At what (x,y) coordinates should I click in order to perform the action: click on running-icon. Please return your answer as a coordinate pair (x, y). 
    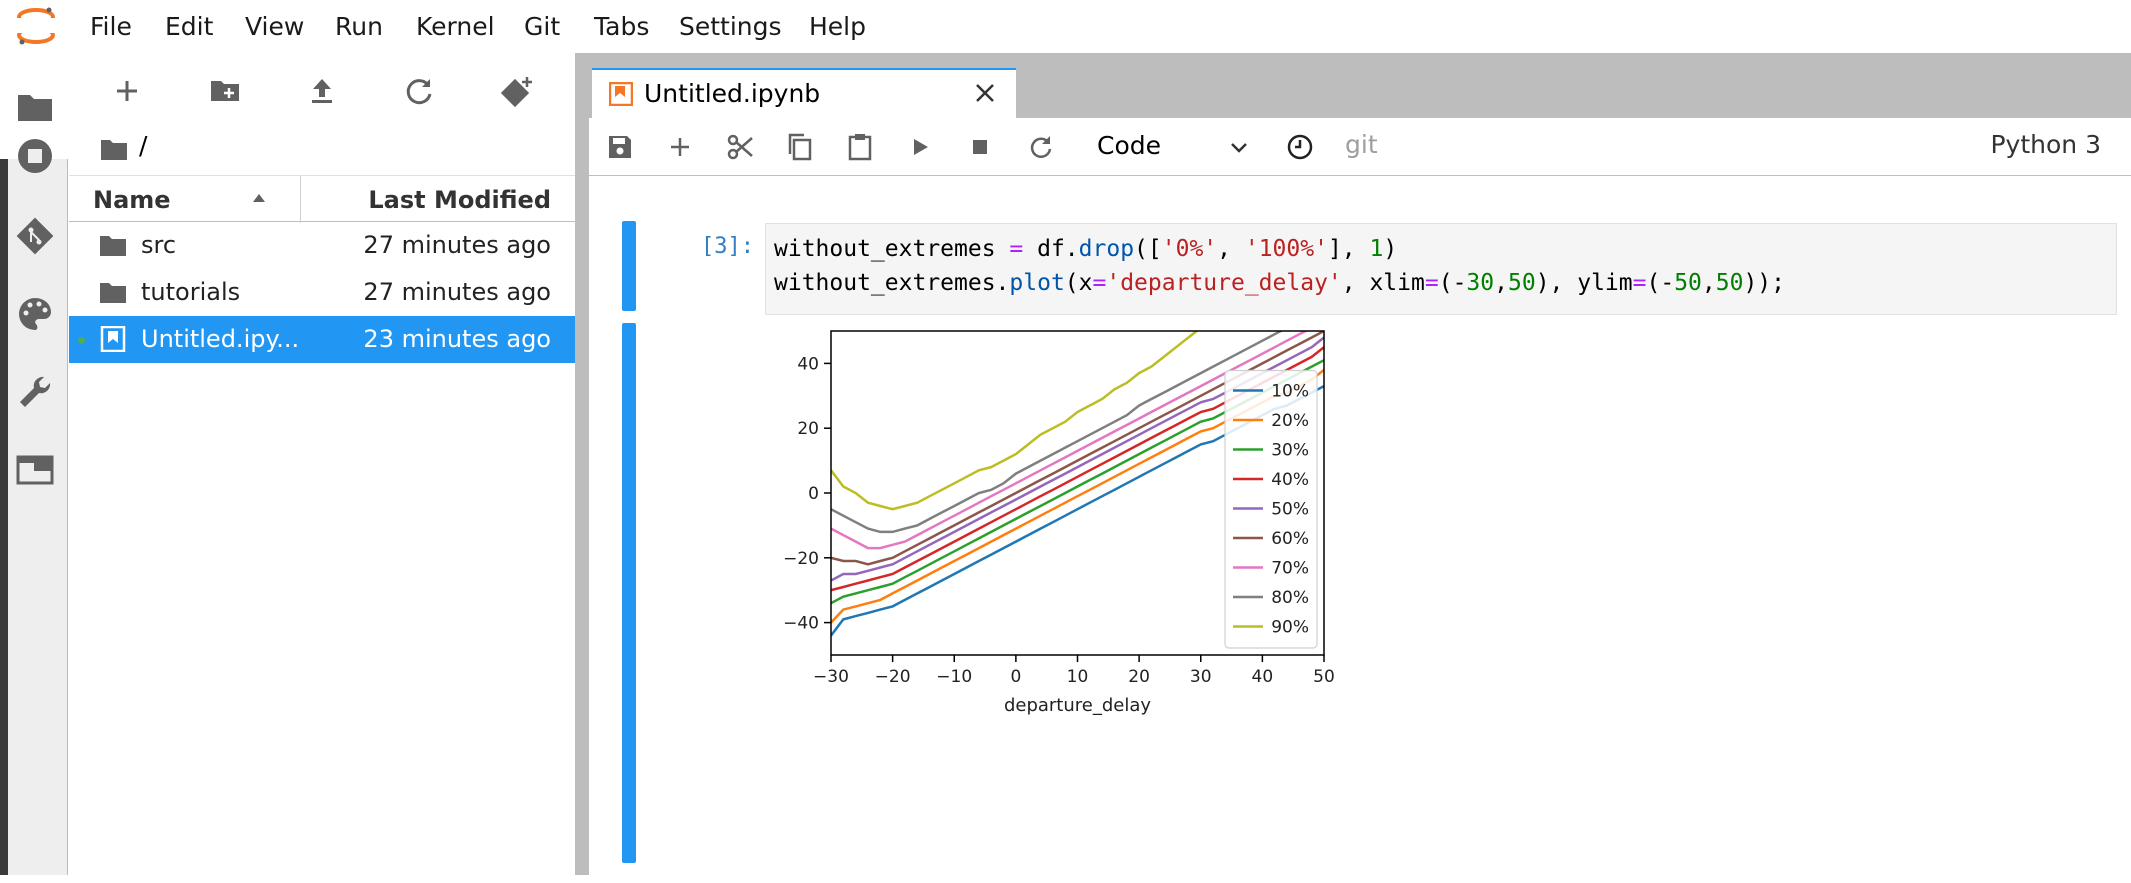
    Looking at the image, I should click on (35, 156).